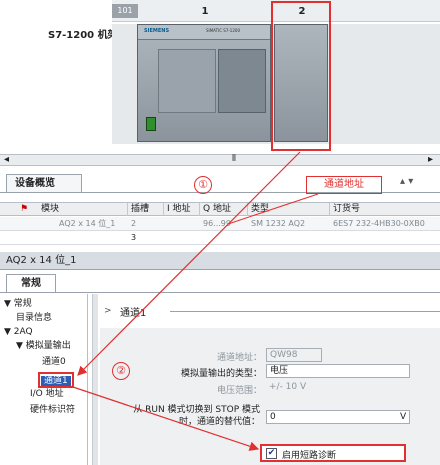 The width and height of the screenshot is (440, 465). Describe the element at coordinates (34, 318) in the screenshot. I see `tree-item-catalog-info: 目录信息` at that location.